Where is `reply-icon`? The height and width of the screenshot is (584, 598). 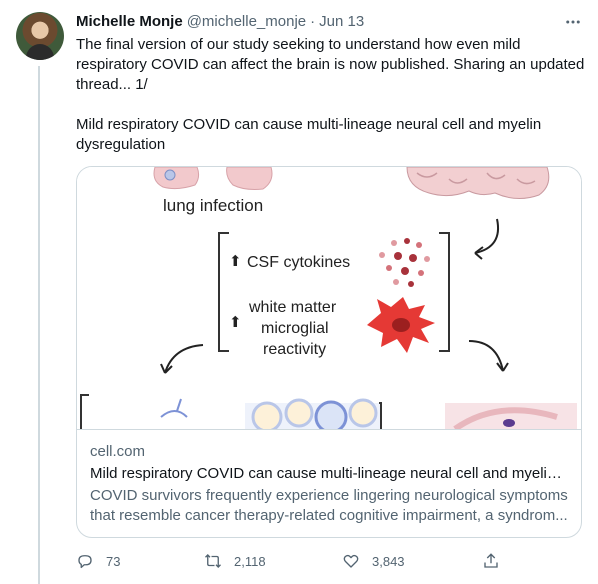 reply-icon is located at coordinates (85, 562).